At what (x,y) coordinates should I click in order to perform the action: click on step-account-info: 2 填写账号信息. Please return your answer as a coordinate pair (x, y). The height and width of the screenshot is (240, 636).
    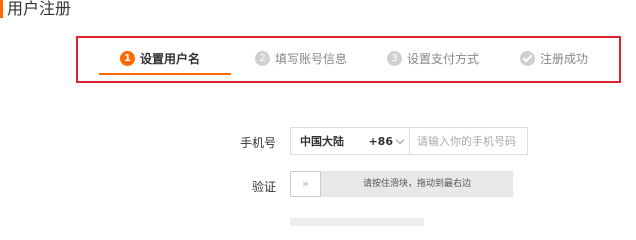
    Looking at the image, I should click on (301, 58).